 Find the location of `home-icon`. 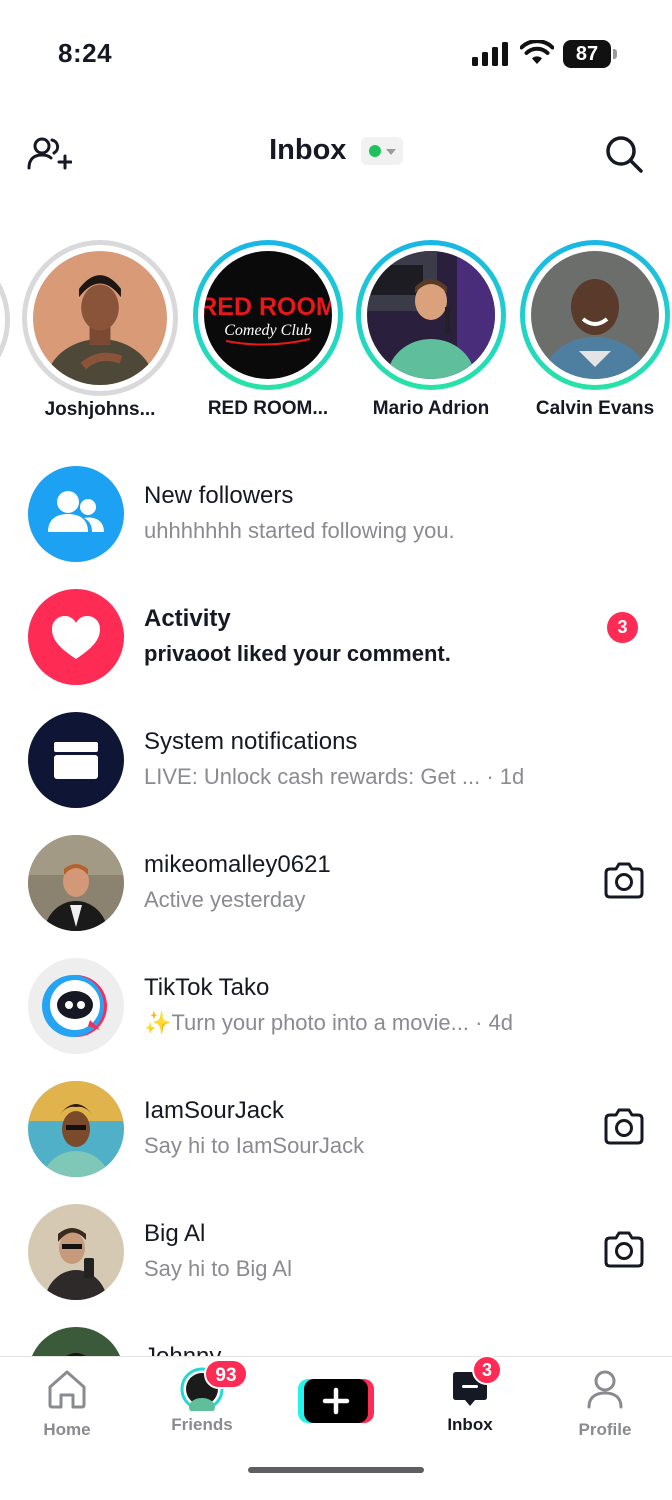

home-icon is located at coordinates (67, 1389).